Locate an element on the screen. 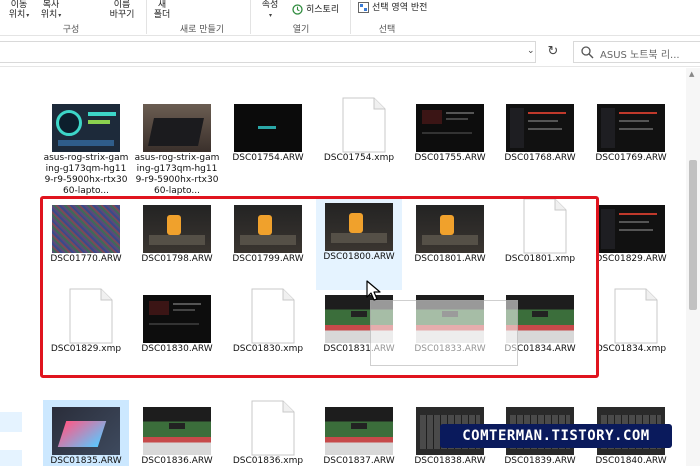  address-bar is located at coordinates (268, 52).